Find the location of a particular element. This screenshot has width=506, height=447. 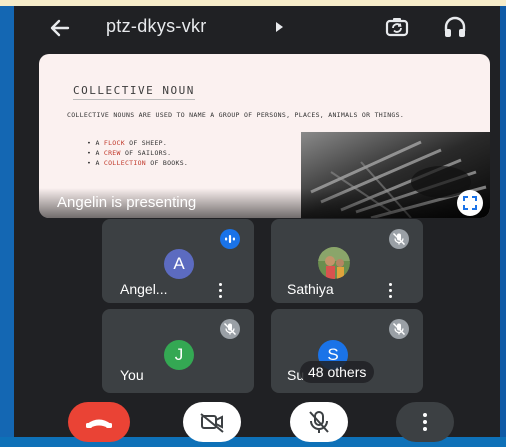

participant-name: Sathiya is located at coordinates (310, 289).